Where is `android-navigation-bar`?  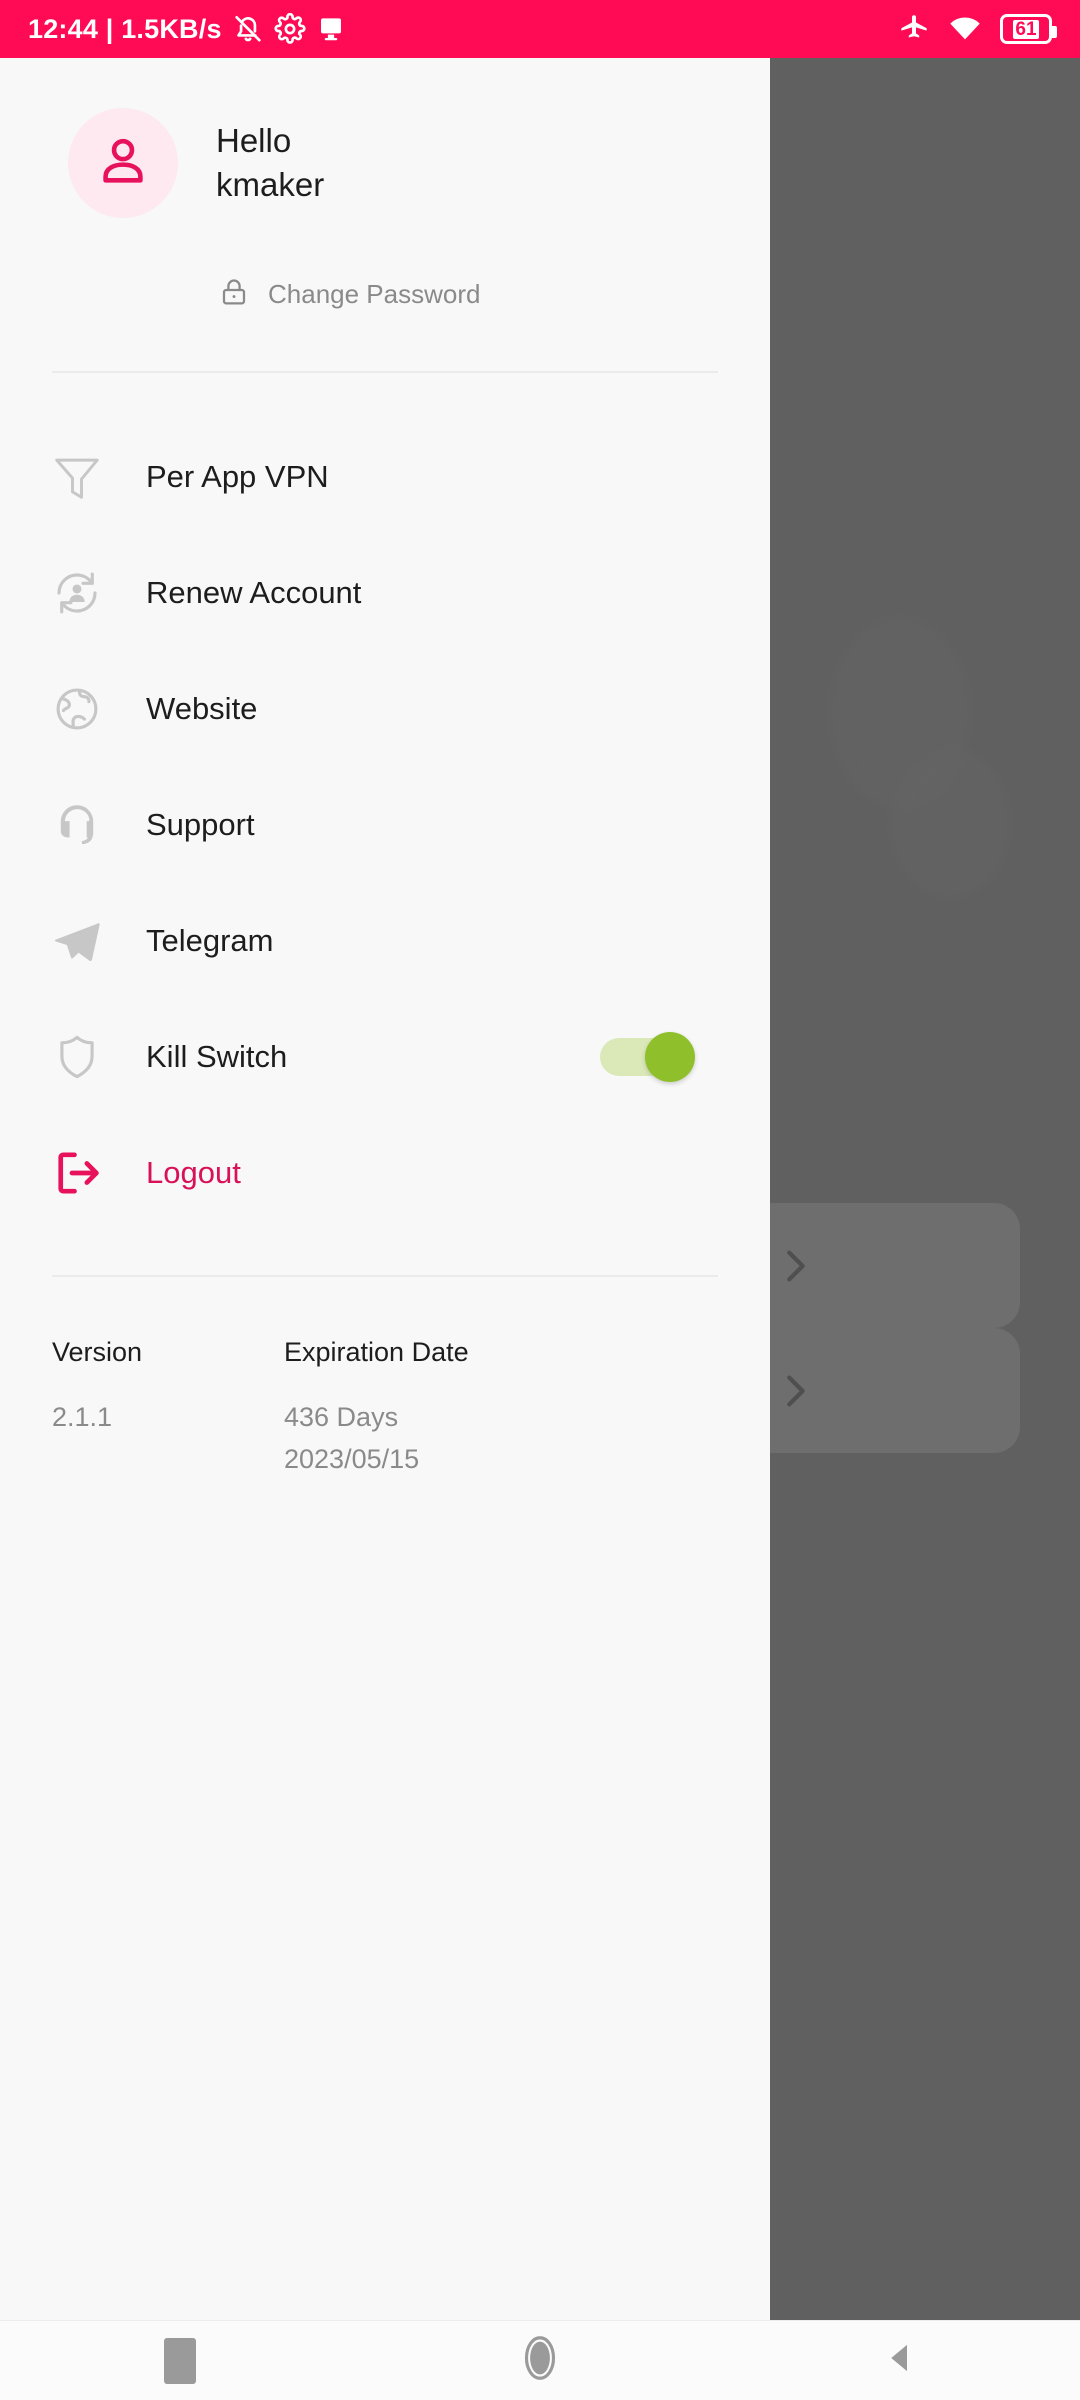
android-navigation-bar is located at coordinates (540, 2360).